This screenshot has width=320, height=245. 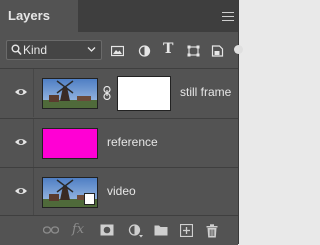 What do you see at coordinates (205, 92) in the screenshot?
I see `layer-name: still frame` at bounding box center [205, 92].